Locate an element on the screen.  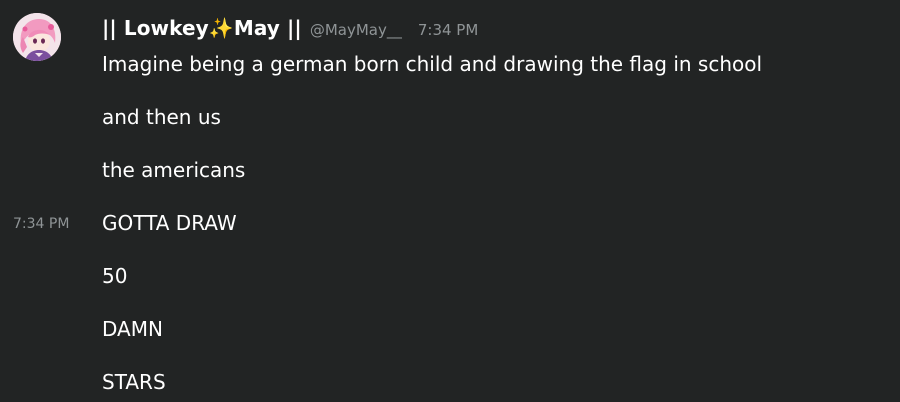
avatar is located at coordinates (37, 37).